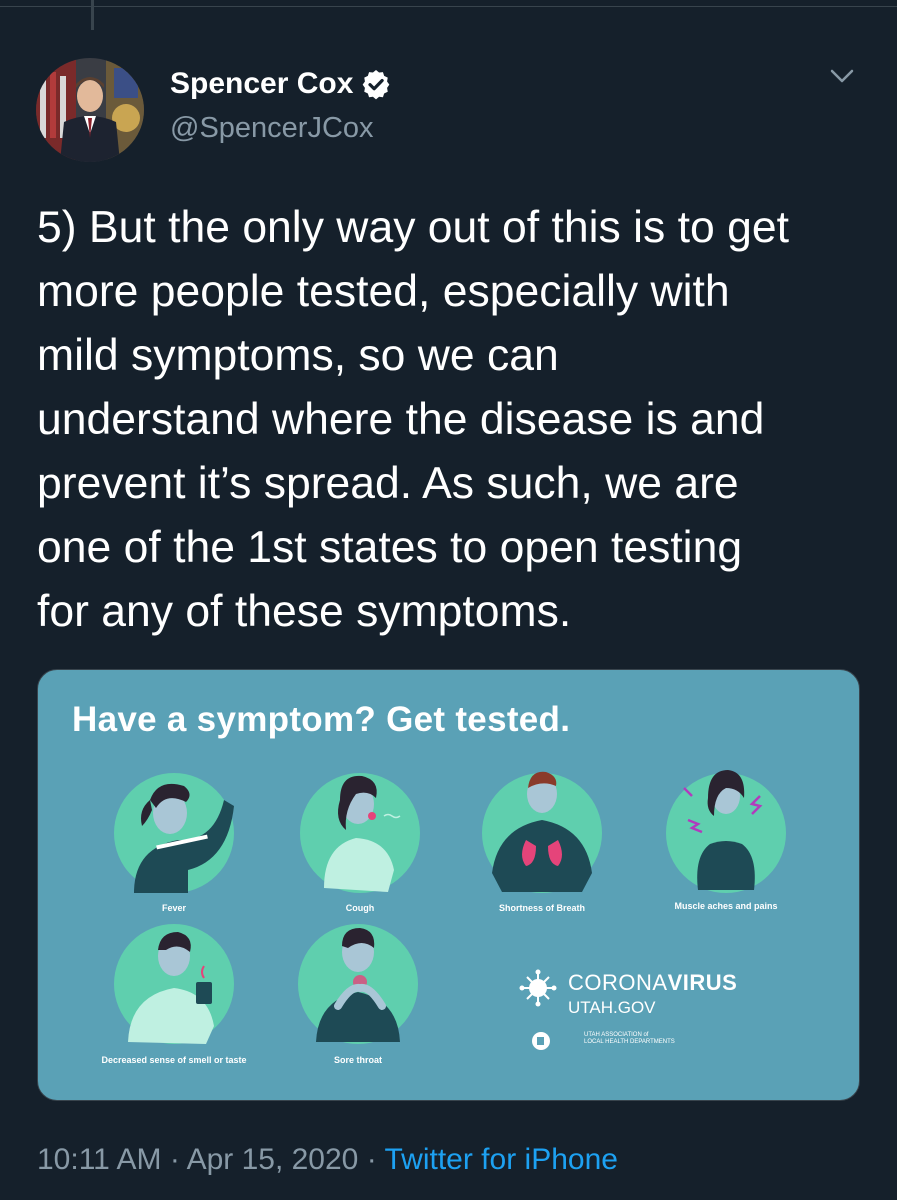  Describe the element at coordinates (357, 1060) in the screenshot. I see `symptom-label-sore-throat: Sore throat` at that location.